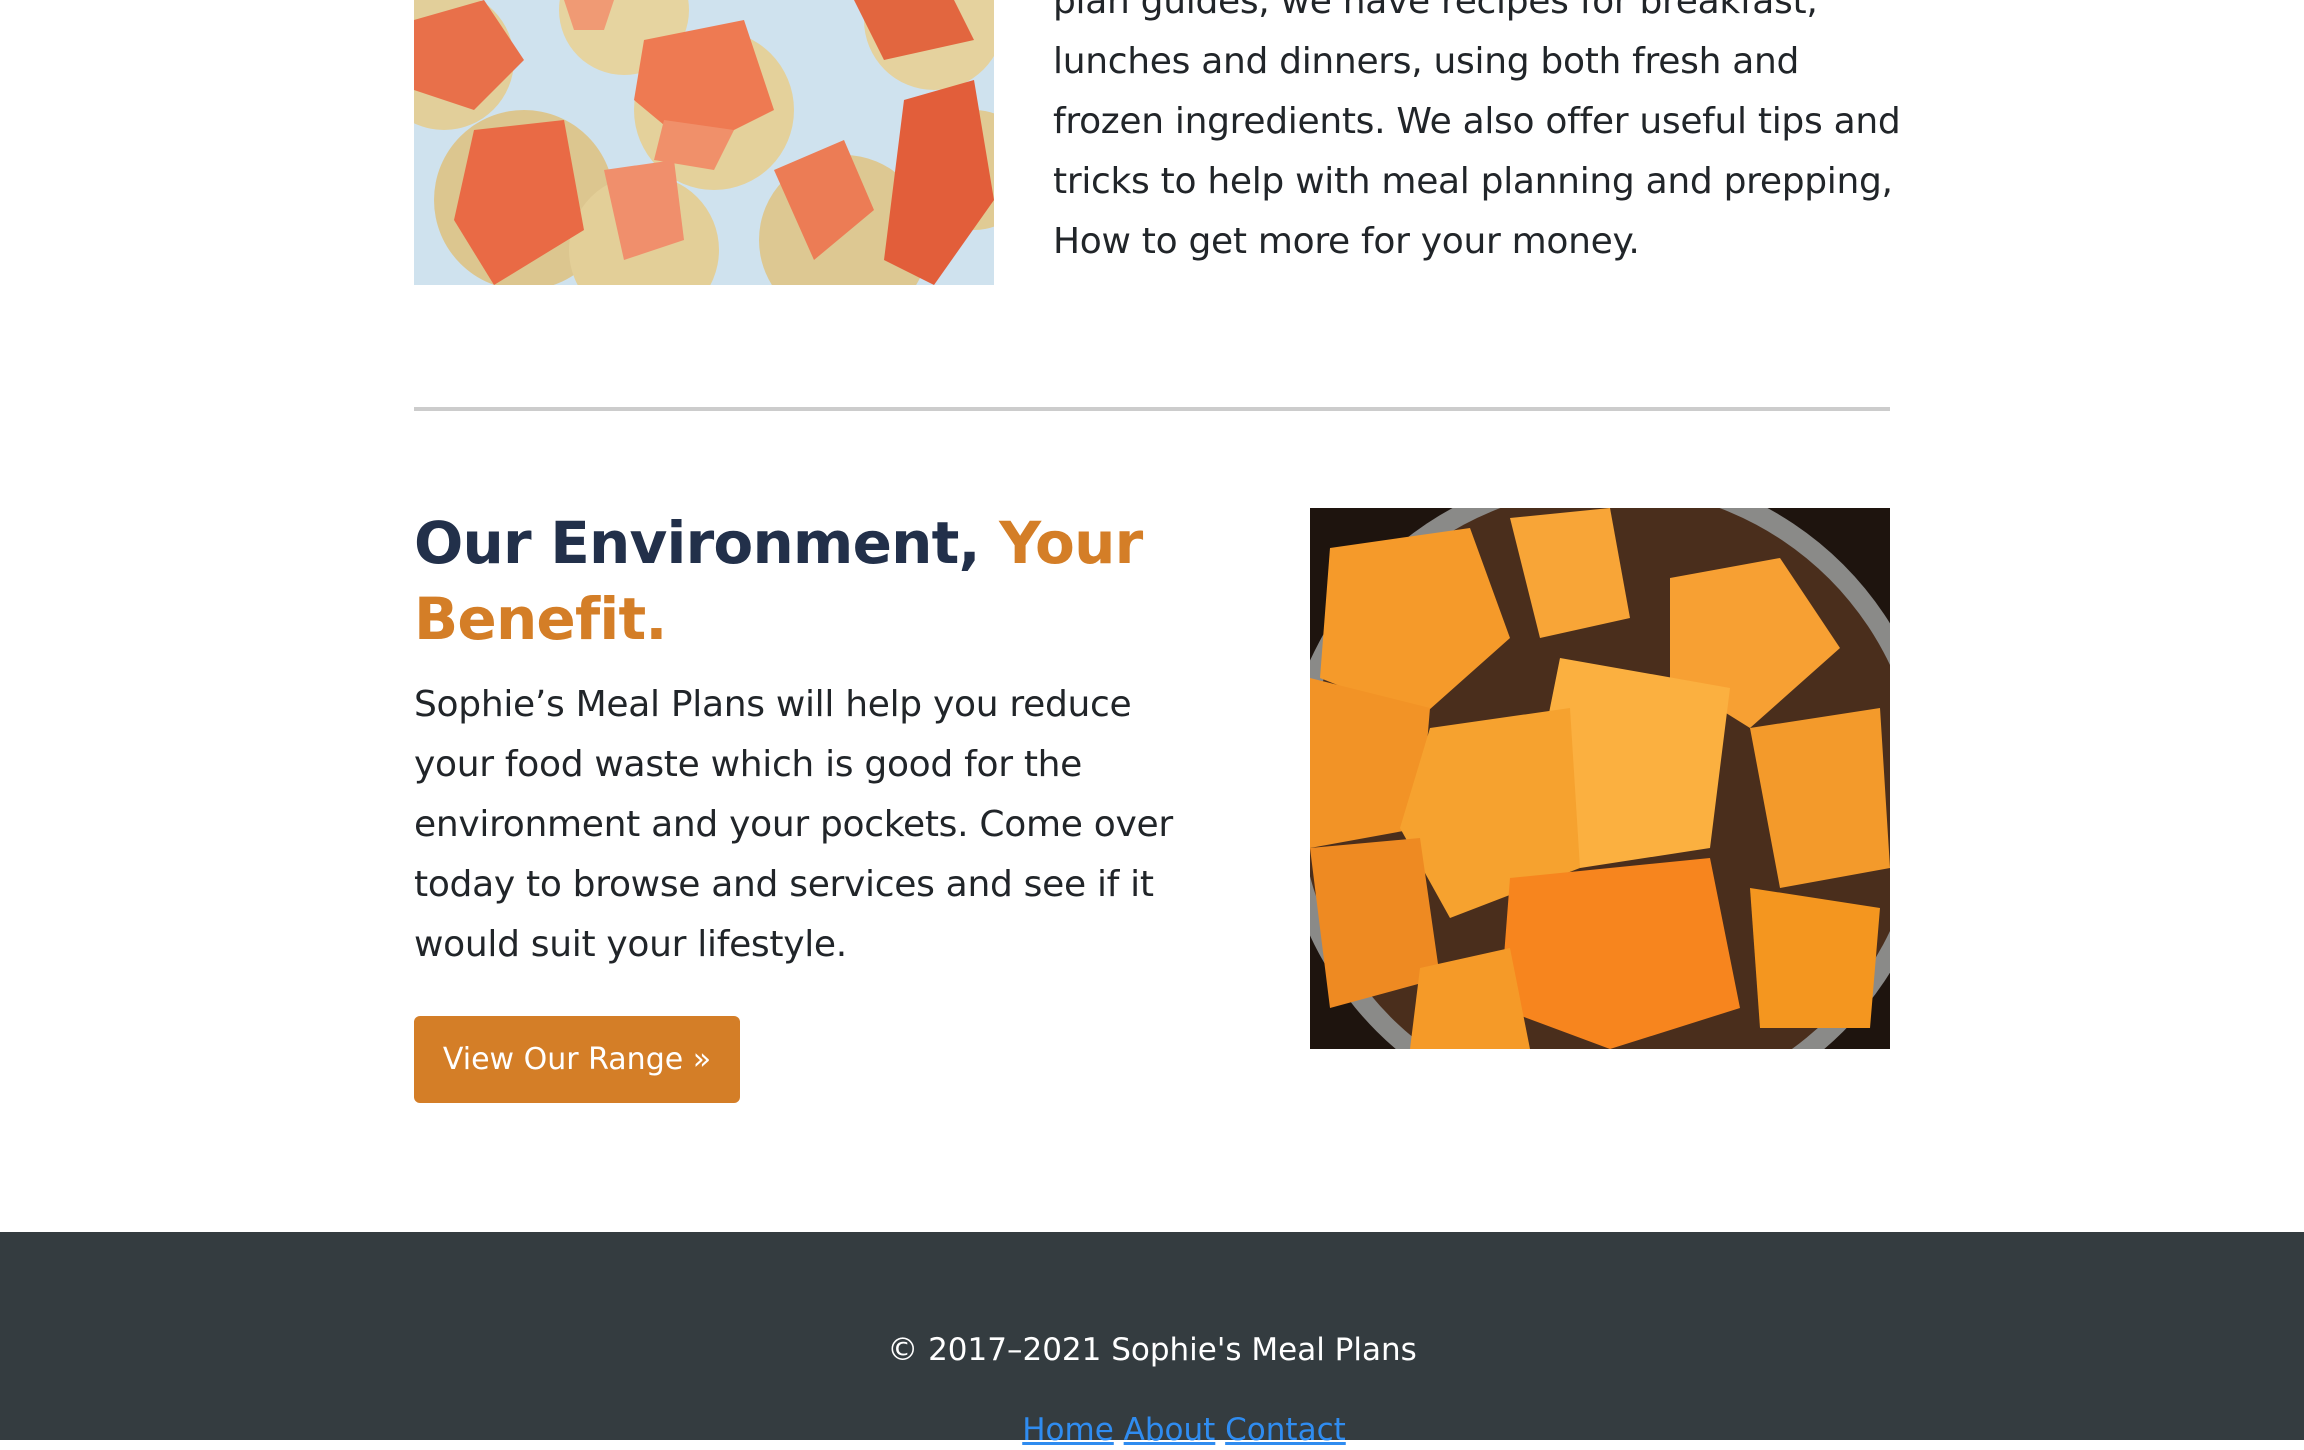 The height and width of the screenshot is (1450, 2304). What do you see at coordinates (697, 543) in the screenshot?
I see `environment-heading-main: Our Environment,` at bounding box center [697, 543].